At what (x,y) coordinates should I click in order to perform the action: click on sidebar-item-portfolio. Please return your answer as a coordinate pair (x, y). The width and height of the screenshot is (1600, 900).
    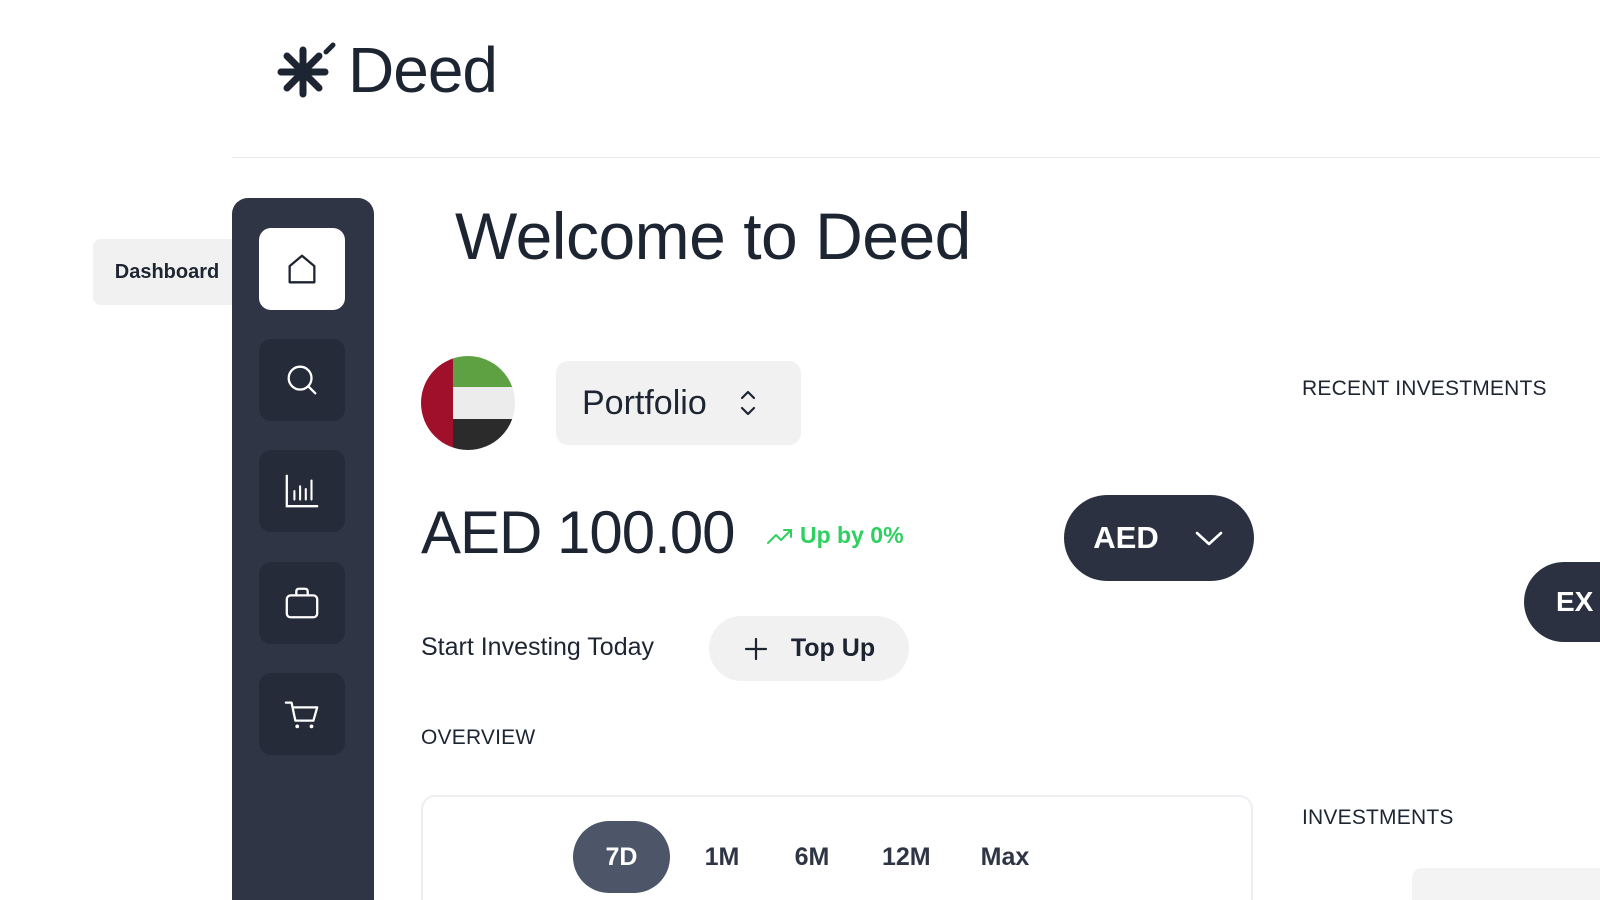
    Looking at the image, I should click on (302, 603).